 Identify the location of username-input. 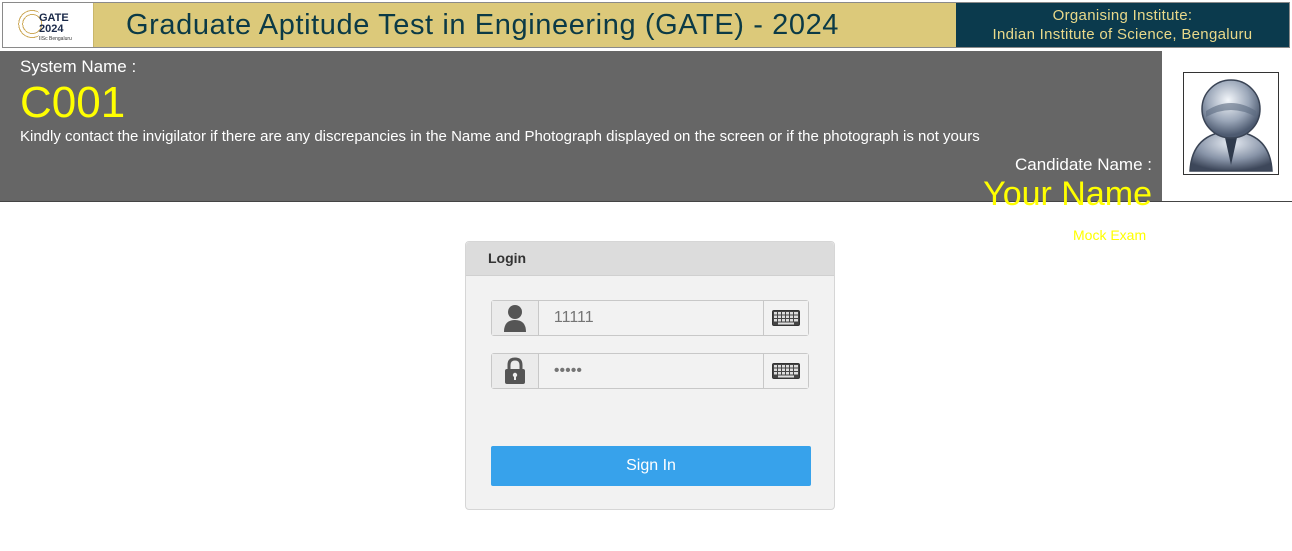
(650, 318).